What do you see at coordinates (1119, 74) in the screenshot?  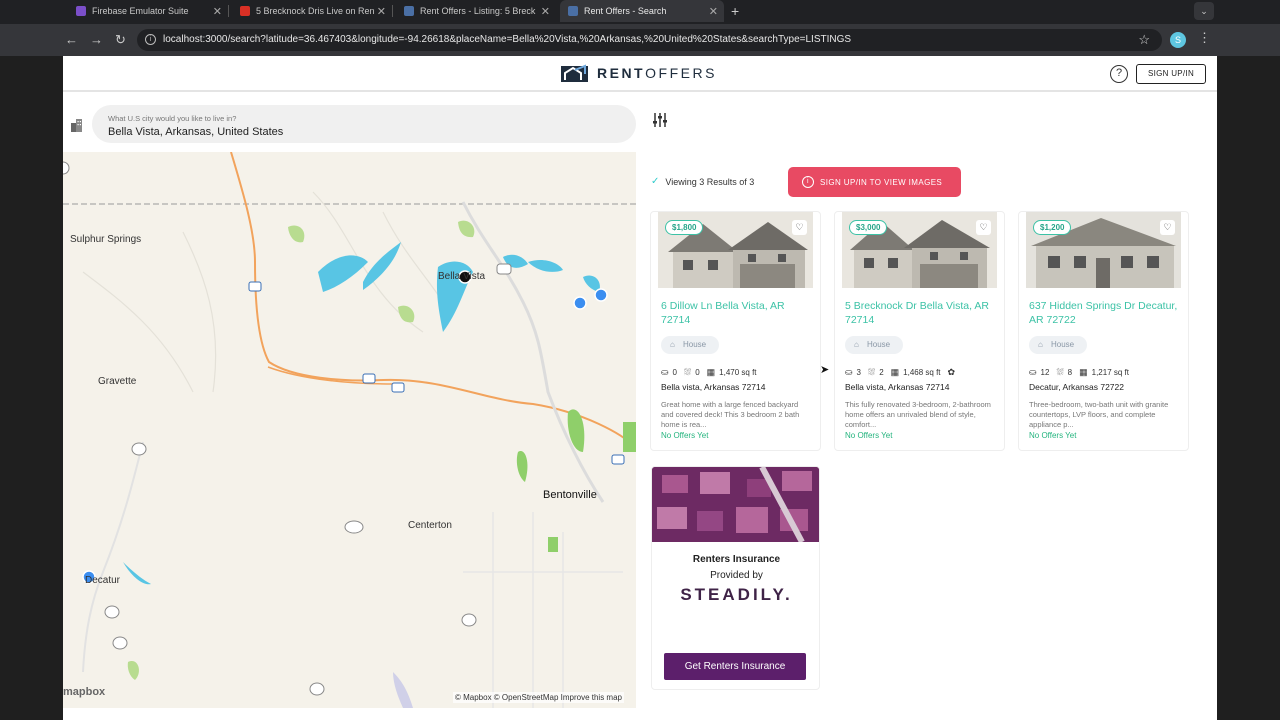 I see `help-icon: ?` at bounding box center [1119, 74].